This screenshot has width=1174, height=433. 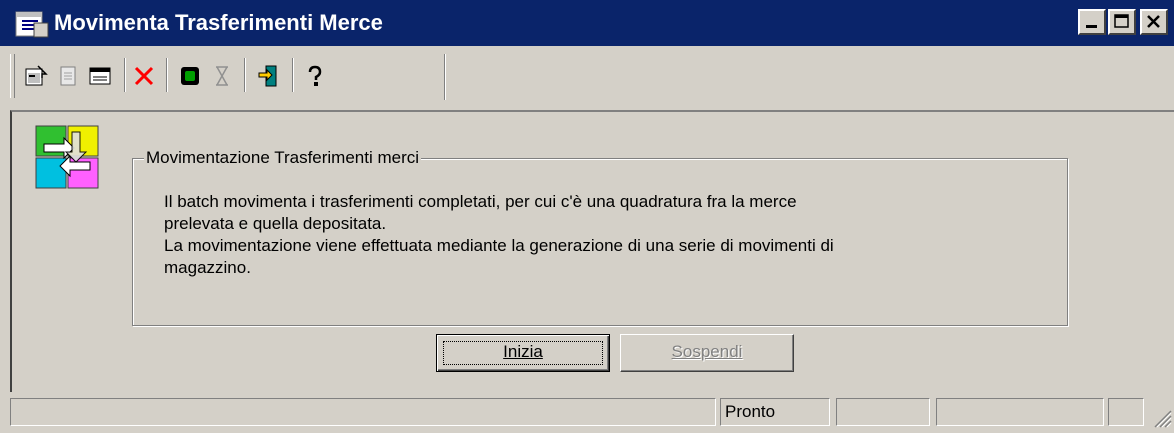 What do you see at coordinates (1092, 22) in the screenshot?
I see `minimize-button` at bounding box center [1092, 22].